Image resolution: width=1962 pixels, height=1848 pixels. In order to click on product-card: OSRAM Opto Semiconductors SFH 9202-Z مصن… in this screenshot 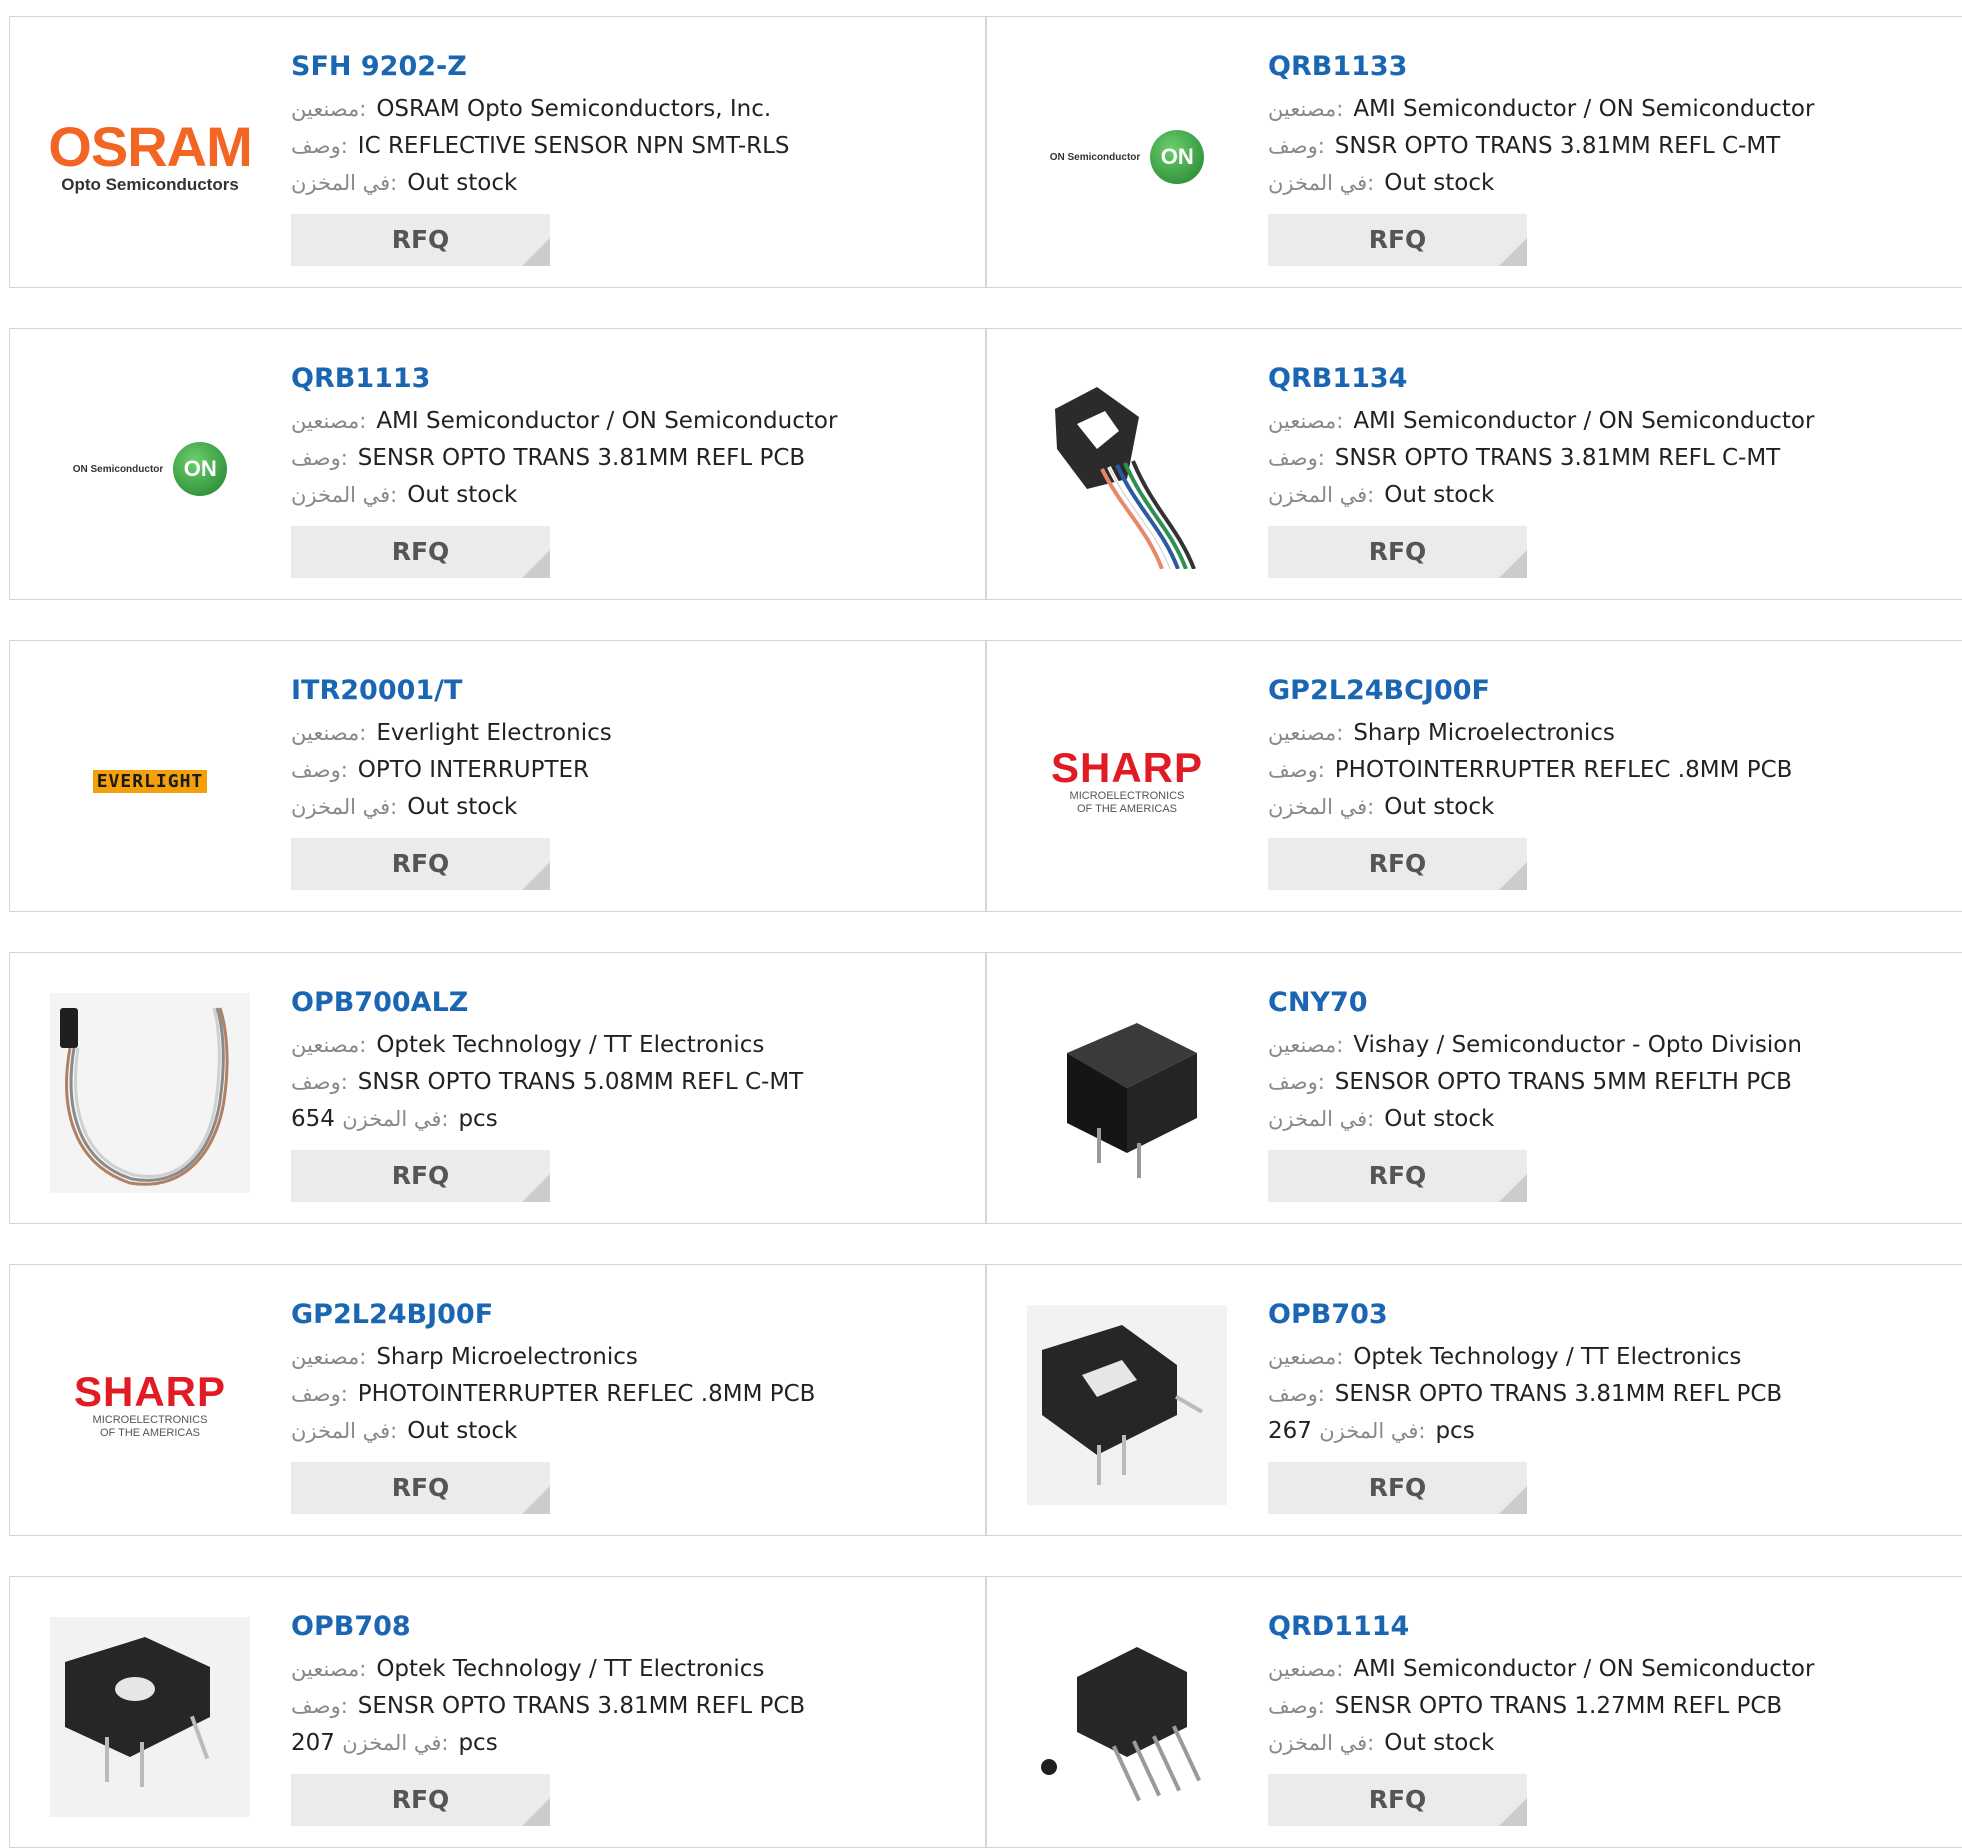, I will do `click(497, 152)`.